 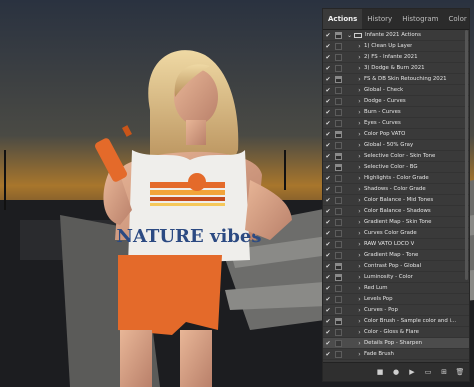 What do you see at coordinates (396, 277) in the screenshot?
I see `action-row: ✔ › Luminosity - Color` at bounding box center [396, 277].